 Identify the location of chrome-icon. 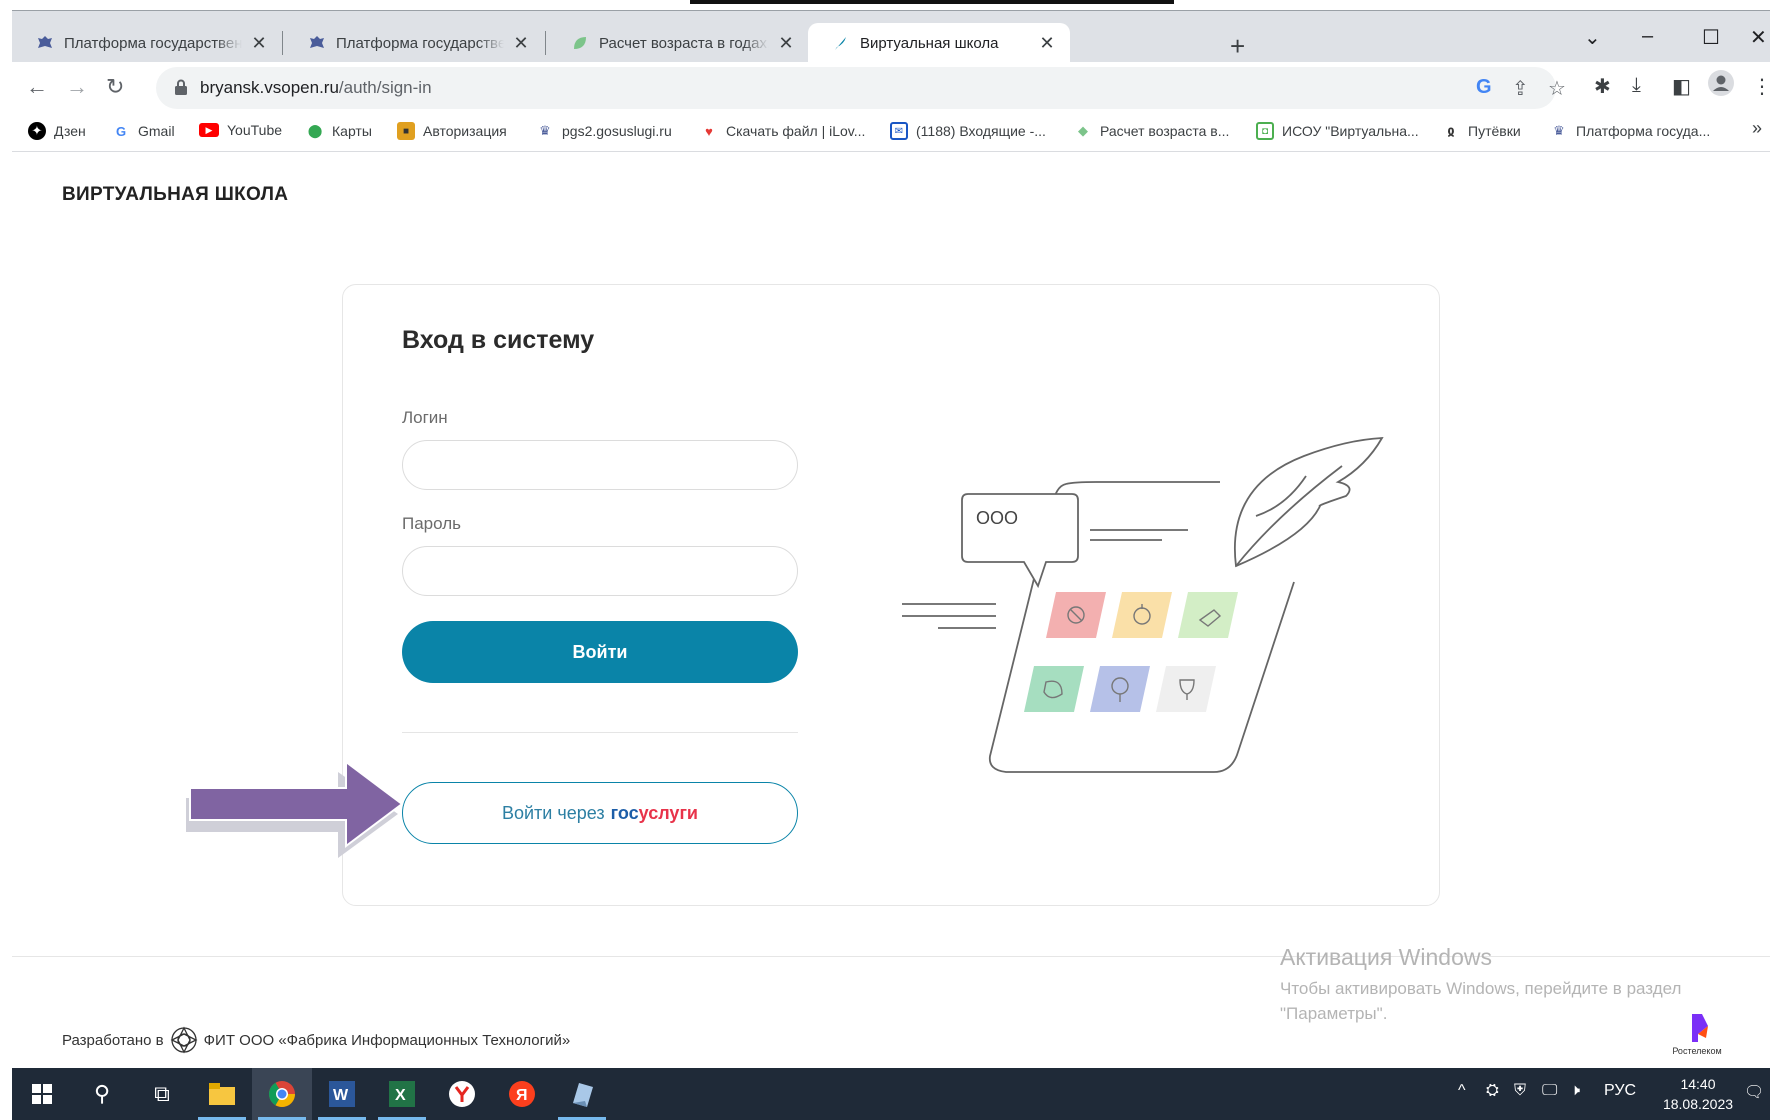
(282, 1094).